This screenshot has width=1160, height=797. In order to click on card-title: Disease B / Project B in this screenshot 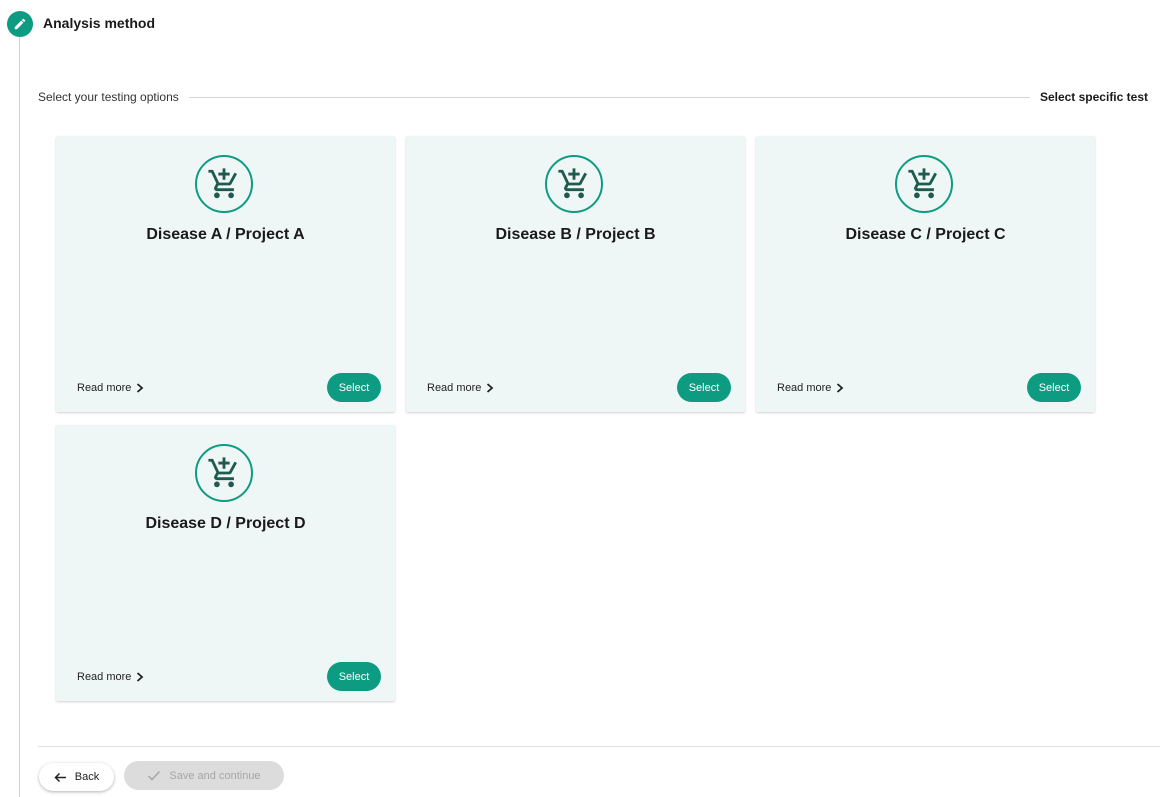, I will do `click(575, 234)`.